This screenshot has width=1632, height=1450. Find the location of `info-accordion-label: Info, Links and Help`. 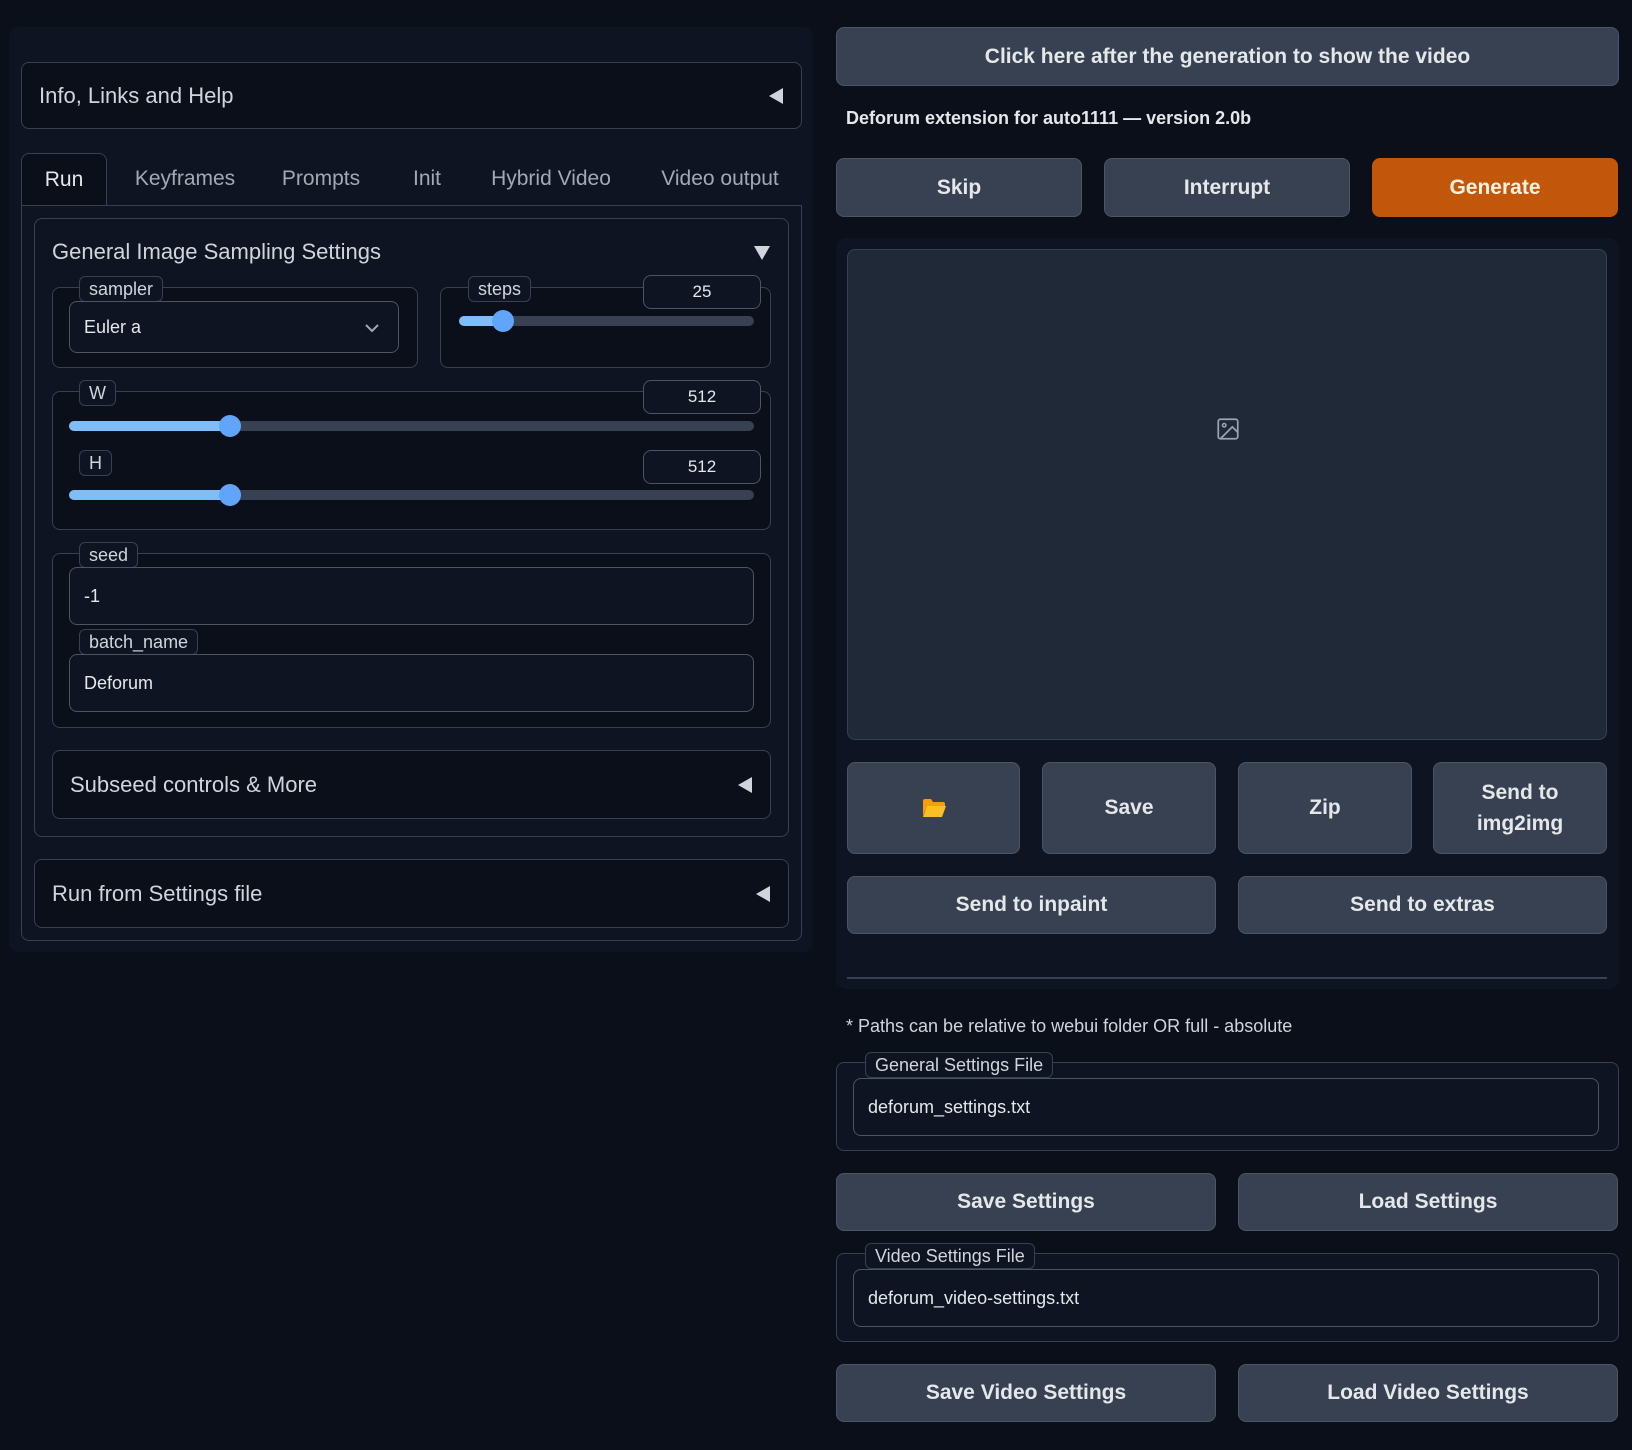

info-accordion-label: Info, Links and Help is located at coordinates (136, 95).